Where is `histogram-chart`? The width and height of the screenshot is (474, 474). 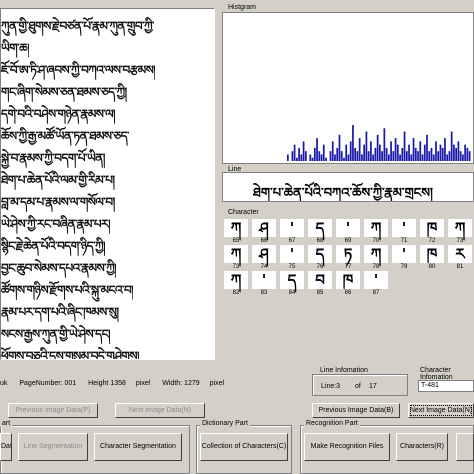
histogram-chart is located at coordinates (379, 143).